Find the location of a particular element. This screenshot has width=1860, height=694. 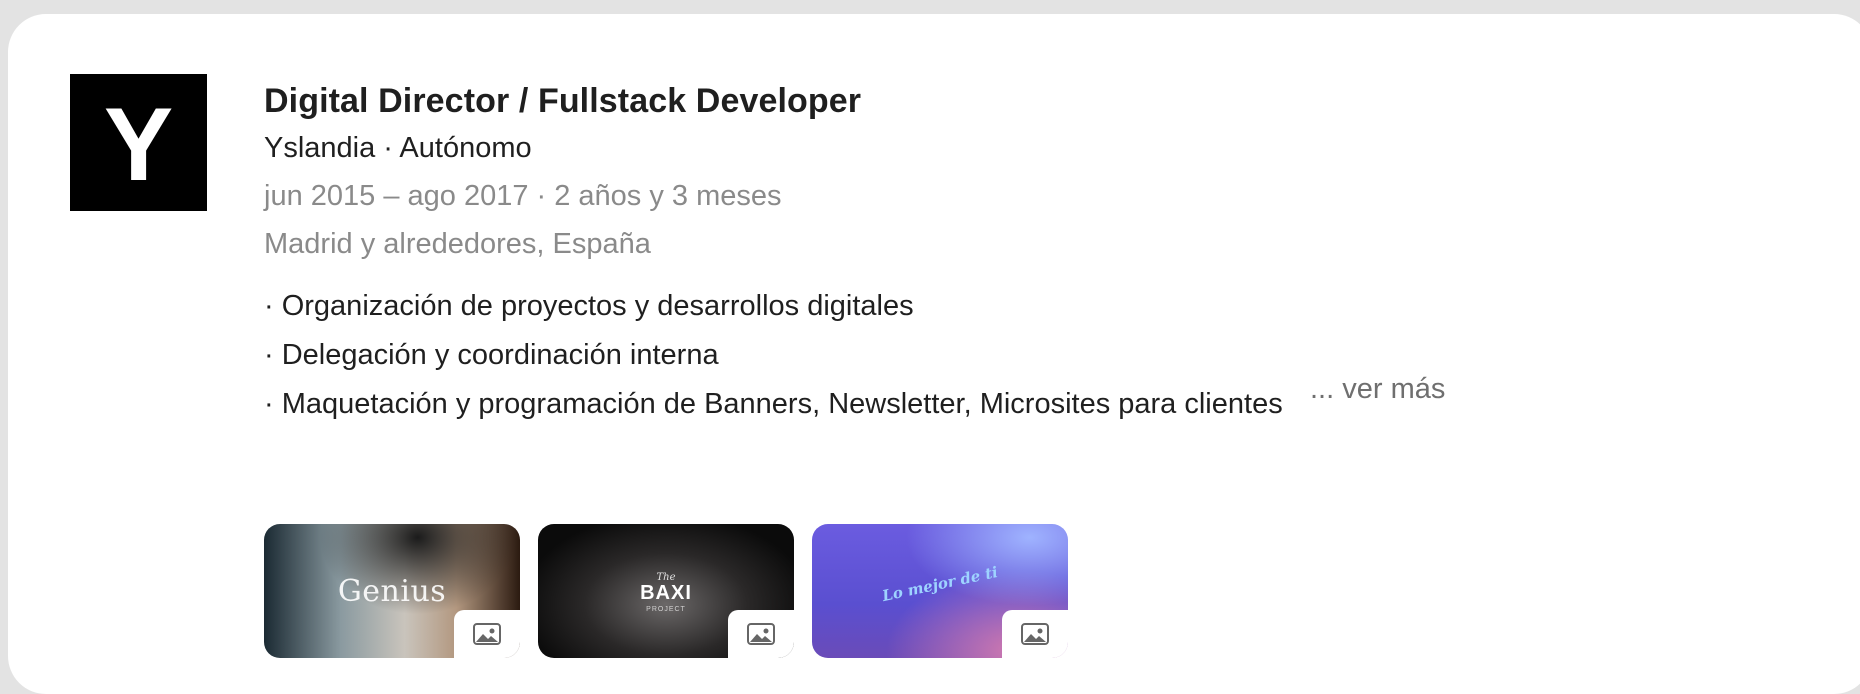

media-title: BAXI is located at coordinates (666, 593).